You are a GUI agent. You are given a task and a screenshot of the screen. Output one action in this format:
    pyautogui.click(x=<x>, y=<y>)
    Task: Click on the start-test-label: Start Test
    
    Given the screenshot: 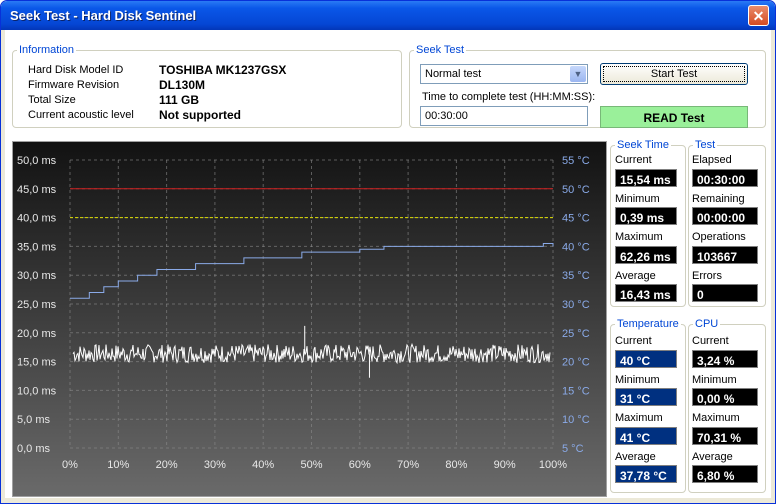 What is the action you would take?
    pyautogui.click(x=674, y=74)
    